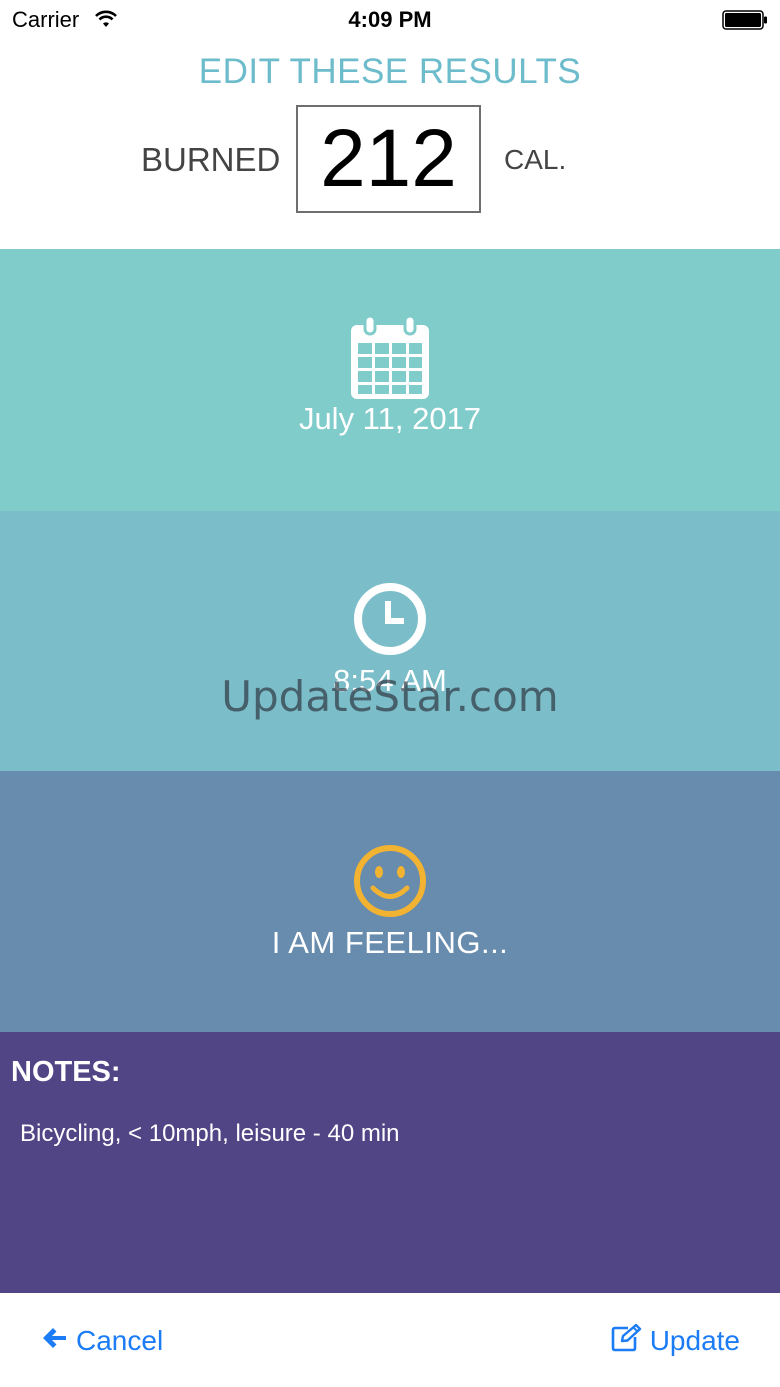 The image size is (780, 1387). What do you see at coordinates (120, 1340) in the screenshot?
I see `cancel-label: Cancel` at bounding box center [120, 1340].